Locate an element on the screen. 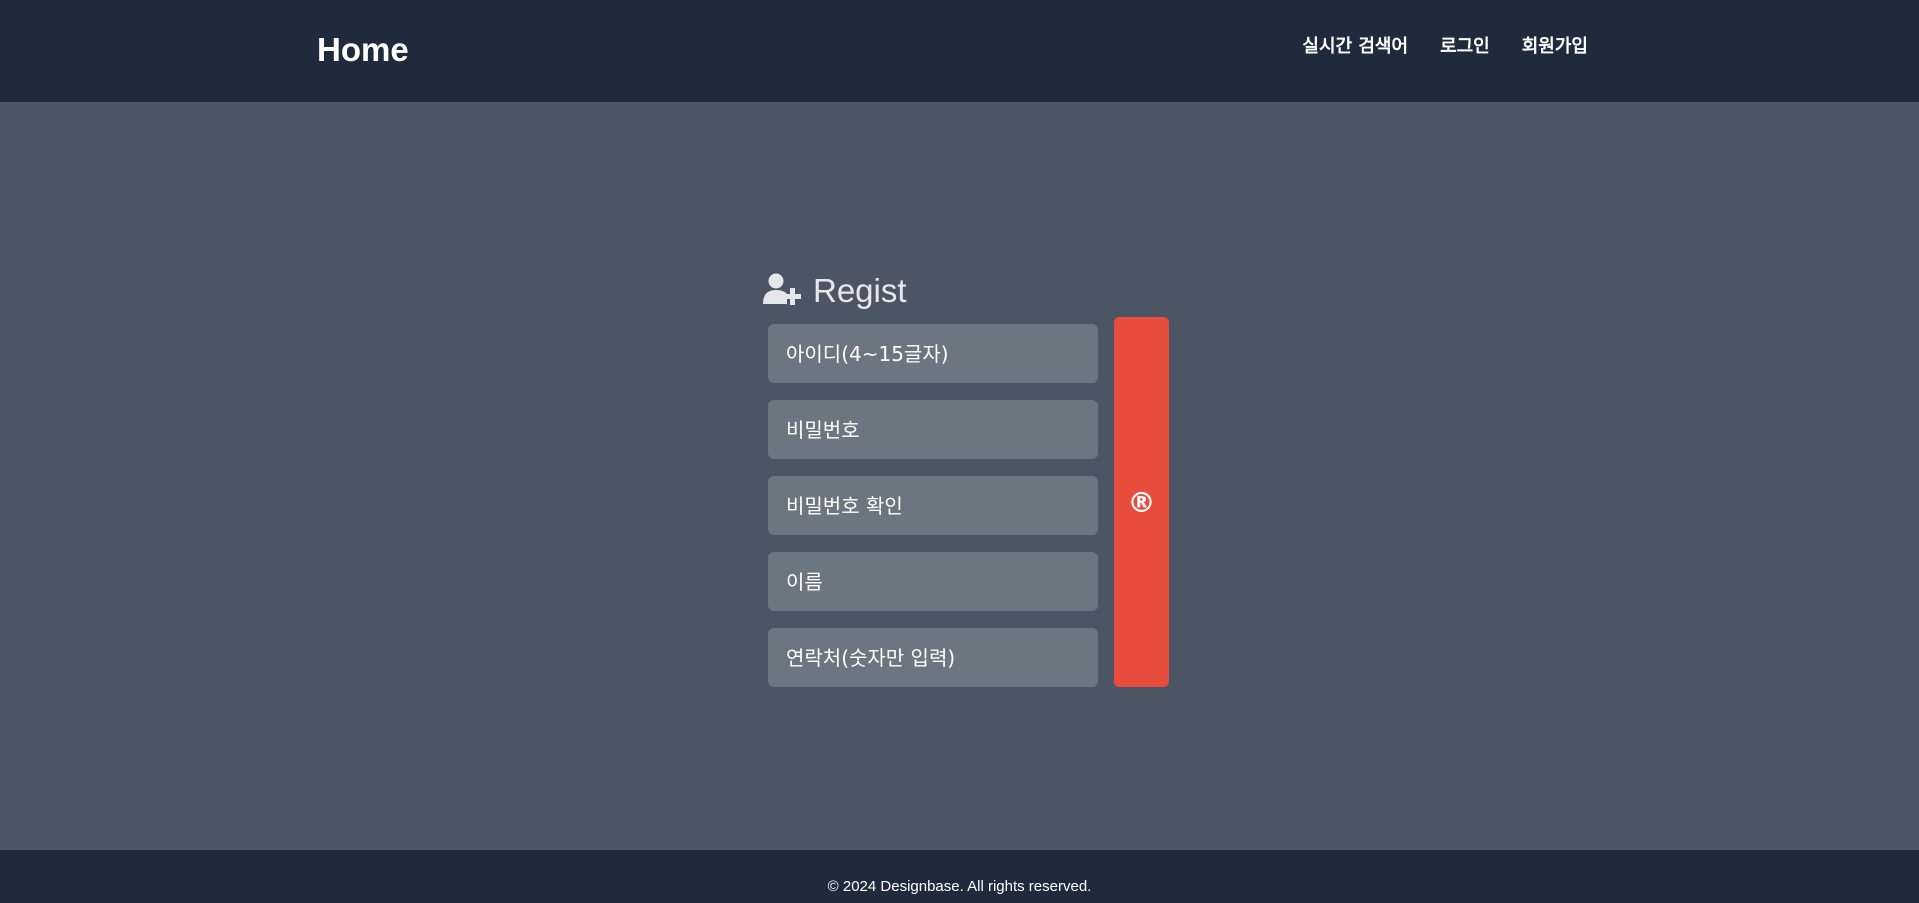  copyright-text: © 2024 Designbase. All rights reserved. is located at coordinates (959, 886).